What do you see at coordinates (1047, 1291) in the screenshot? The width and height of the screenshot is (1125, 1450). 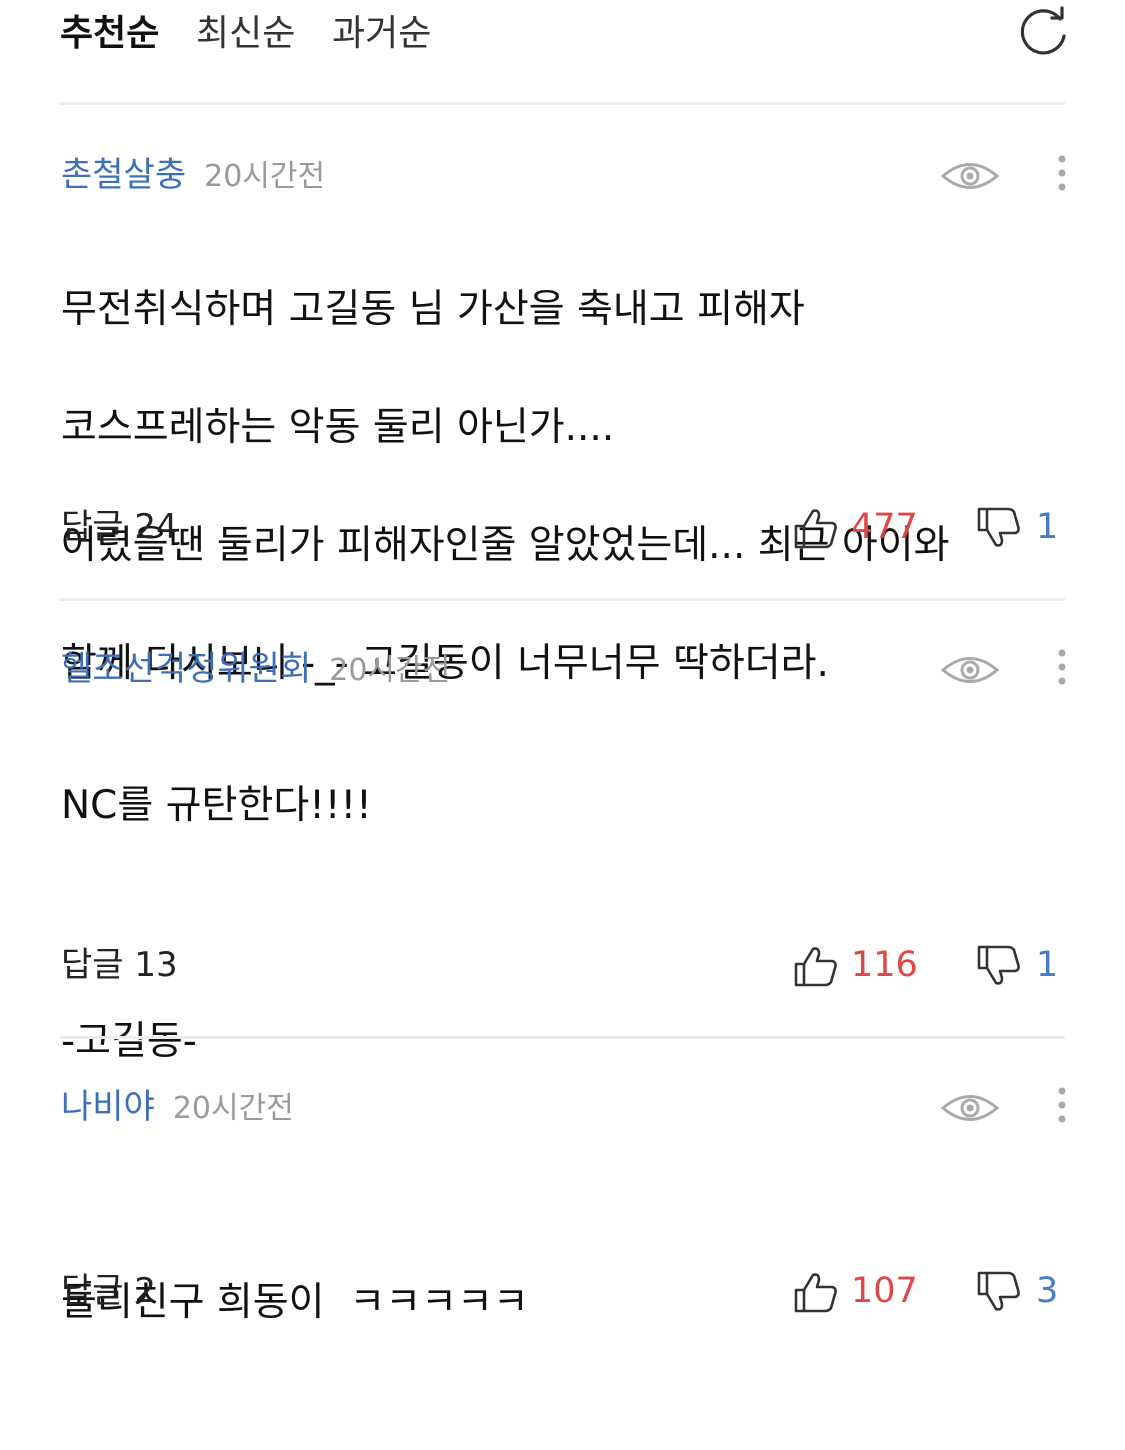 I see `dislike-count: 3` at bounding box center [1047, 1291].